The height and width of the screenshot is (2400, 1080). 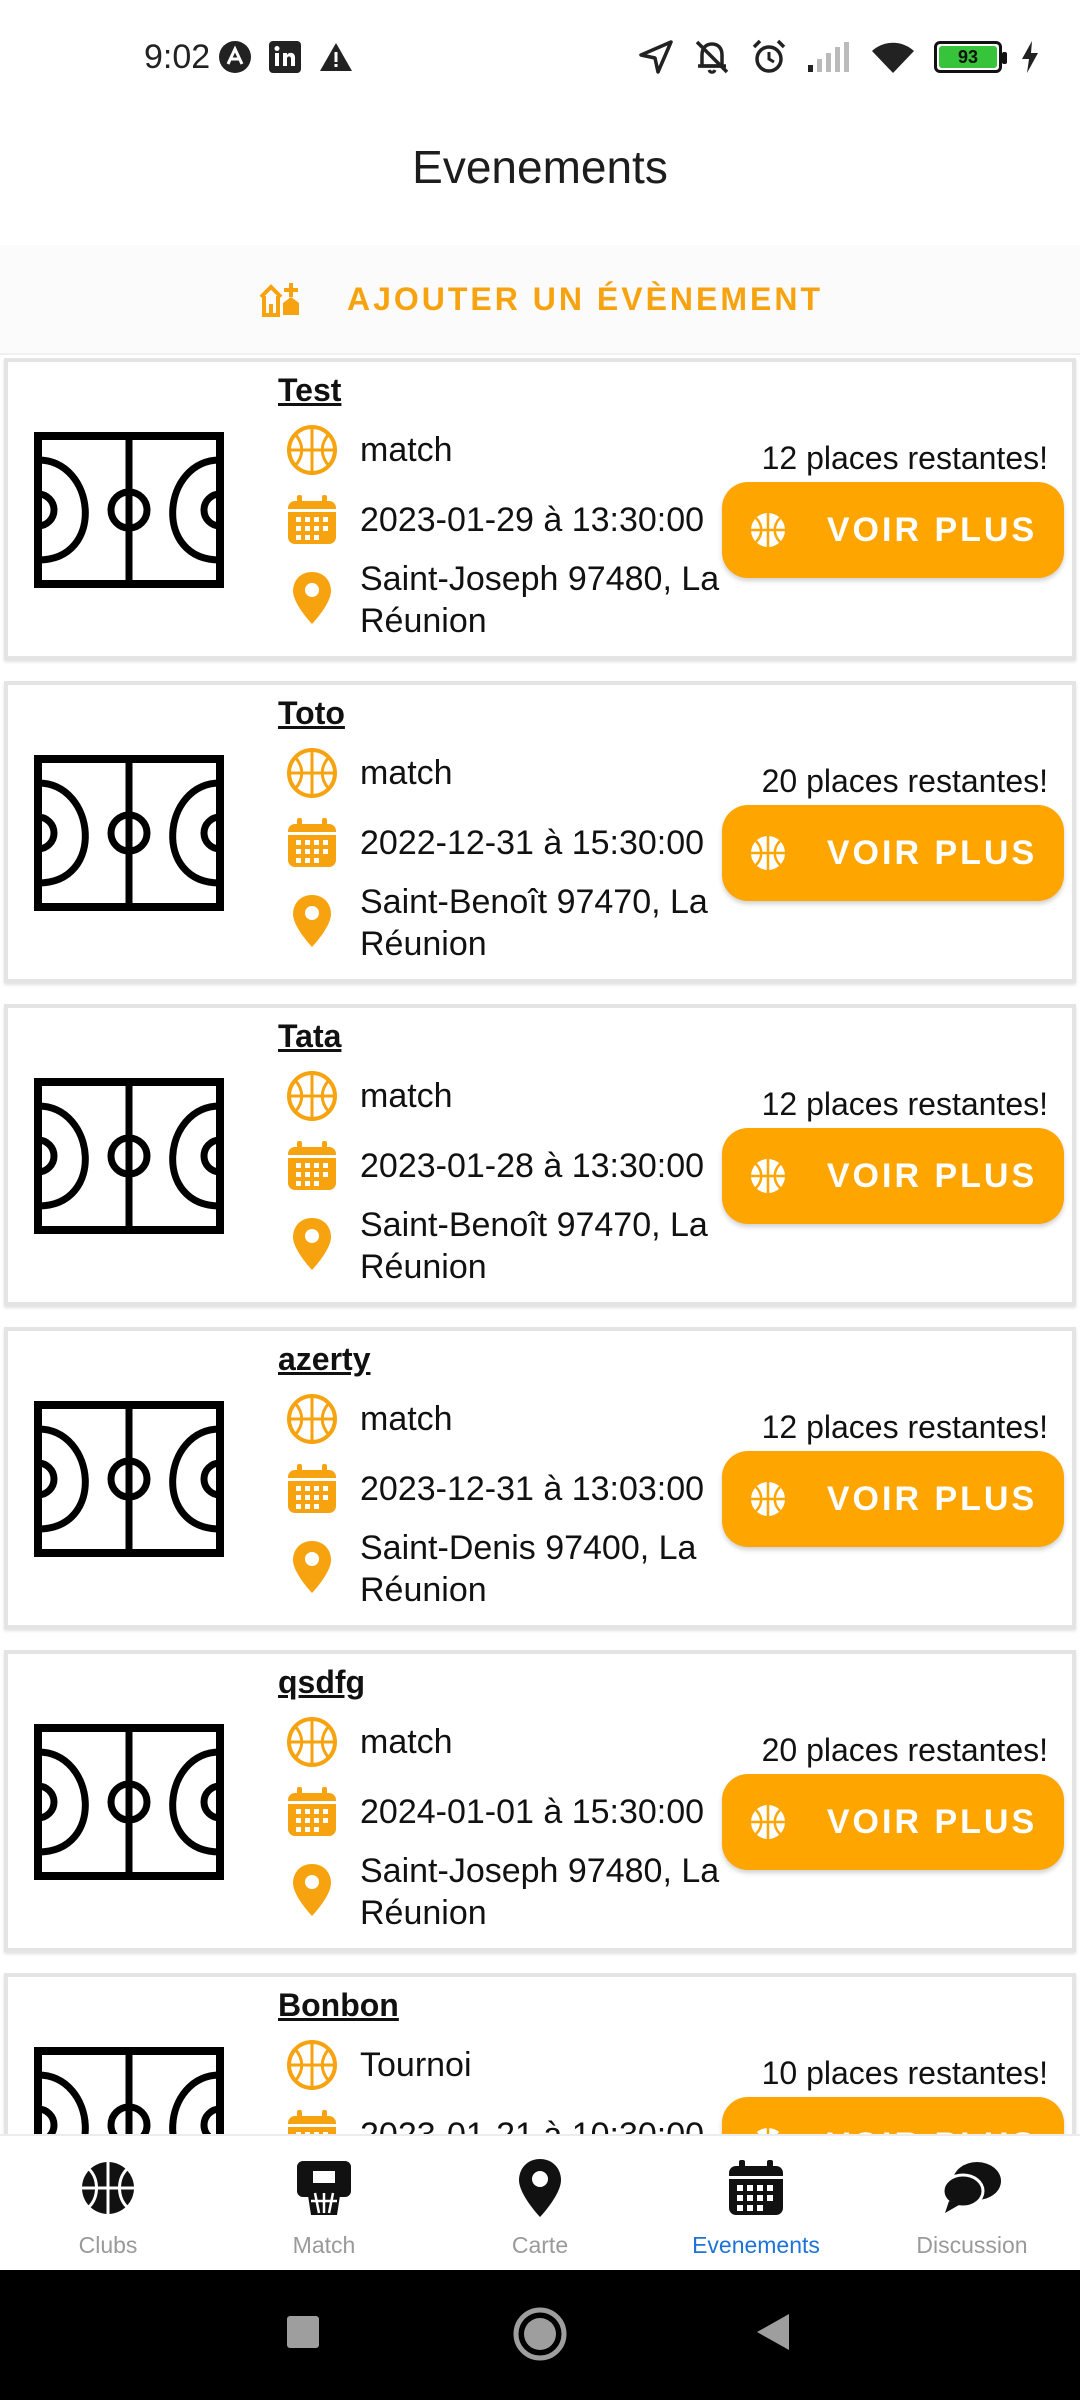 What do you see at coordinates (532, 1489) in the screenshot?
I see `event-datetime: 2023-12-31 à 13:03:00` at bounding box center [532, 1489].